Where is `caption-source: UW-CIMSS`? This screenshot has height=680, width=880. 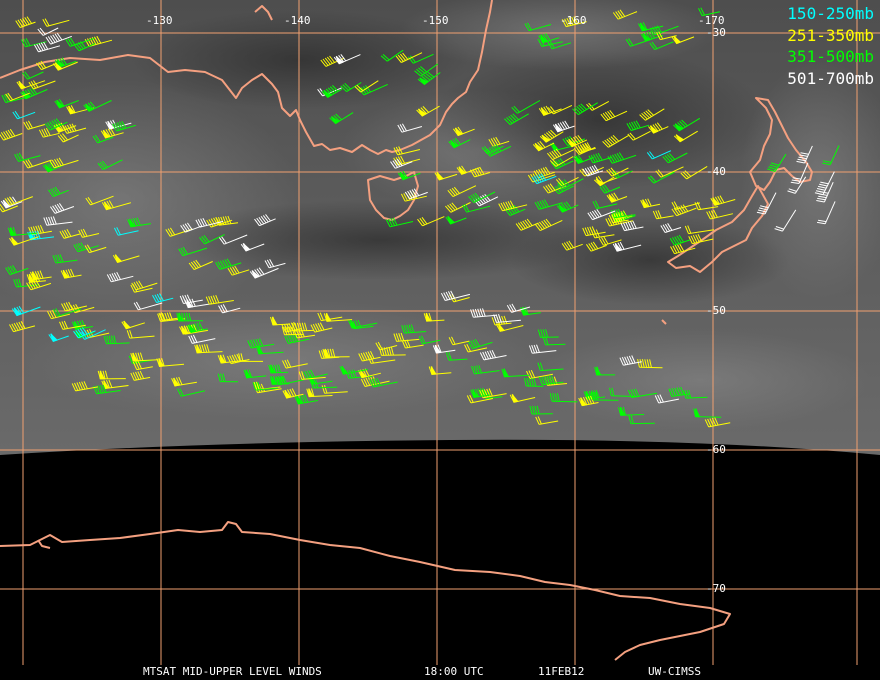
caption-source: UW-CIMSS is located at coordinates (674, 671).